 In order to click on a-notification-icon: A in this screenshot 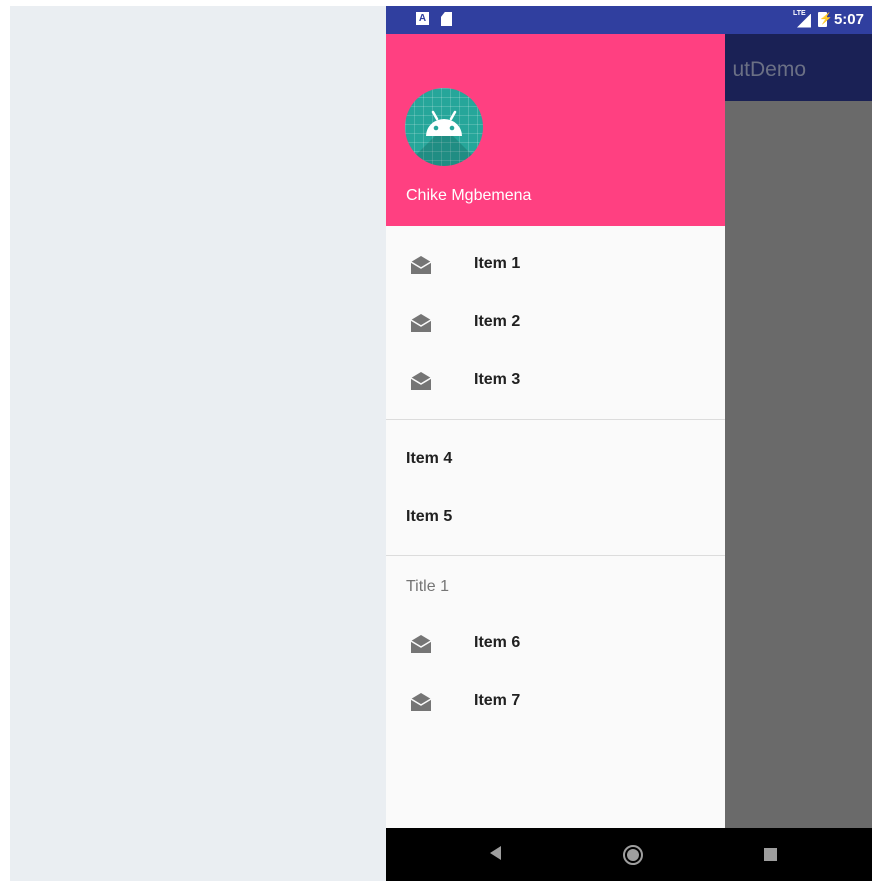, I will do `click(422, 18)`.